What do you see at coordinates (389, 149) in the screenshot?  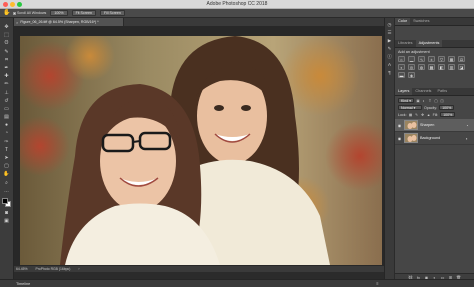 I see `panel-icon-column: ◷ ☰ ▶ ✎ ⓘ A ¶` at bounding box center [389, 149].